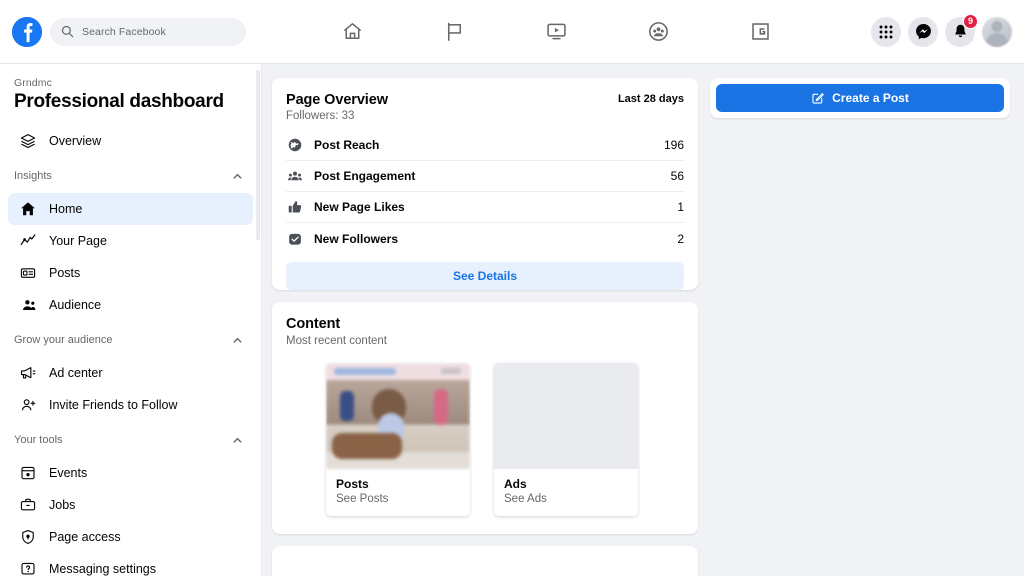 The height and width of the screenshot is (576, 1024). Describe the element at coordinates (485, 176) in the screenshot. I see `metric-row-post-engagement: Post Engagement 56` at that location.